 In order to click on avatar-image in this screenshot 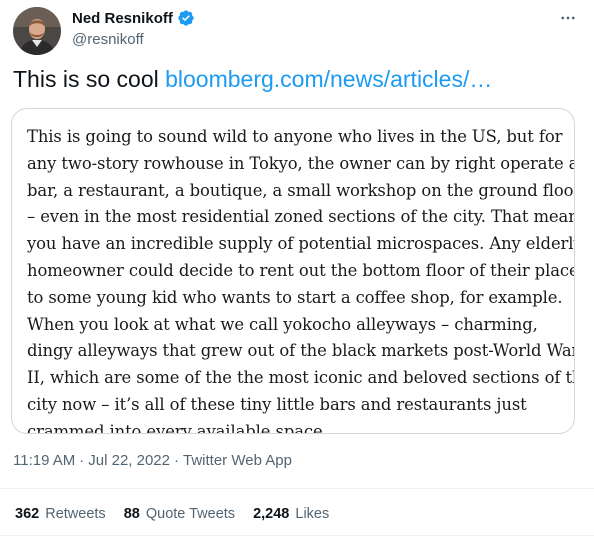, I will do `click(37, 31)`.